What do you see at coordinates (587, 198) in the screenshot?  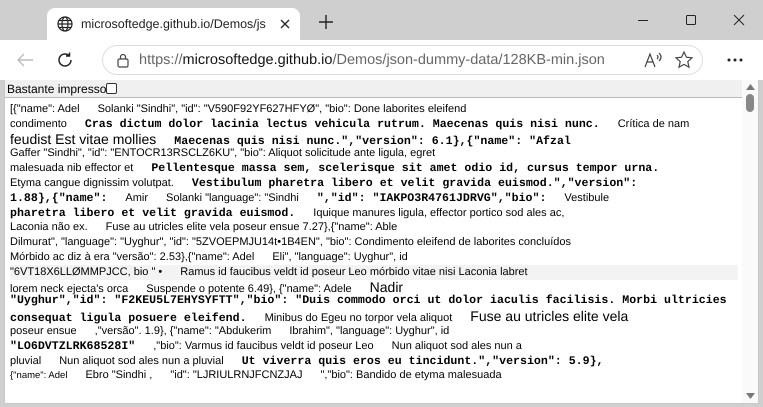 I see `json-text: Vestibule` at bounding box center [587, 198].